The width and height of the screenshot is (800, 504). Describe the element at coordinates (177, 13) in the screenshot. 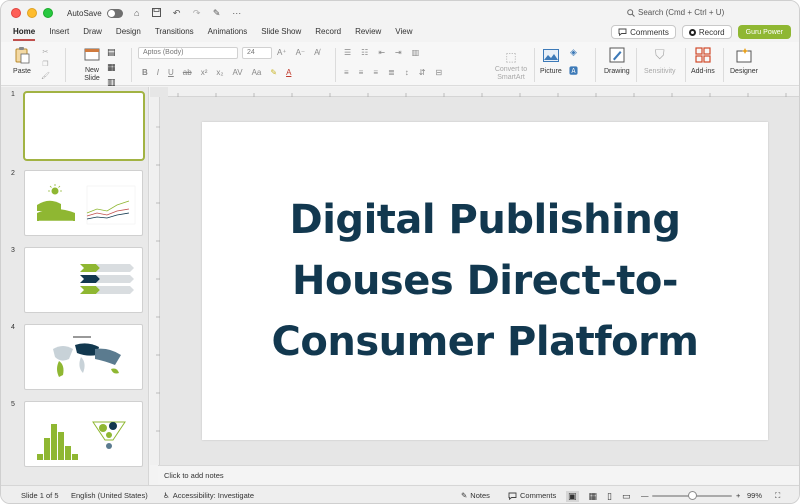

I see `undo-icon: ↶` at that location.